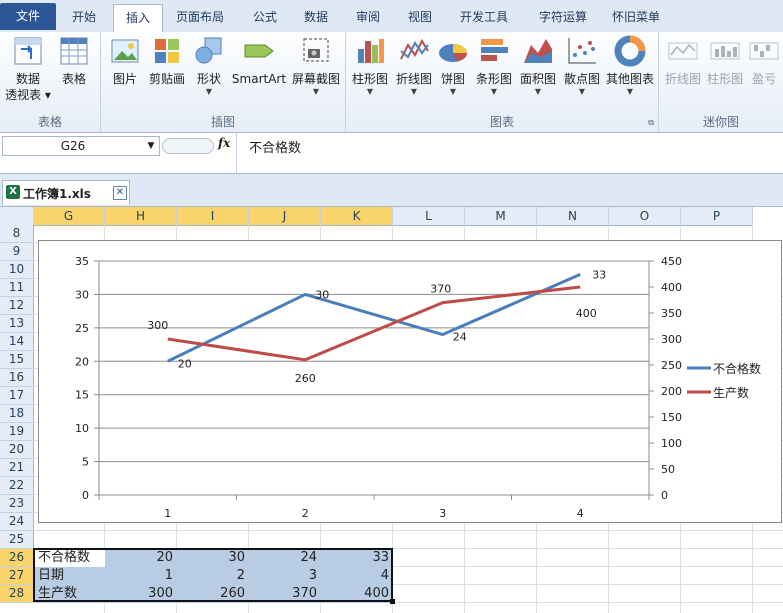  Describe the element at coordinates (157, 325) in the screenshot. I see `data-label: 300` at that location.